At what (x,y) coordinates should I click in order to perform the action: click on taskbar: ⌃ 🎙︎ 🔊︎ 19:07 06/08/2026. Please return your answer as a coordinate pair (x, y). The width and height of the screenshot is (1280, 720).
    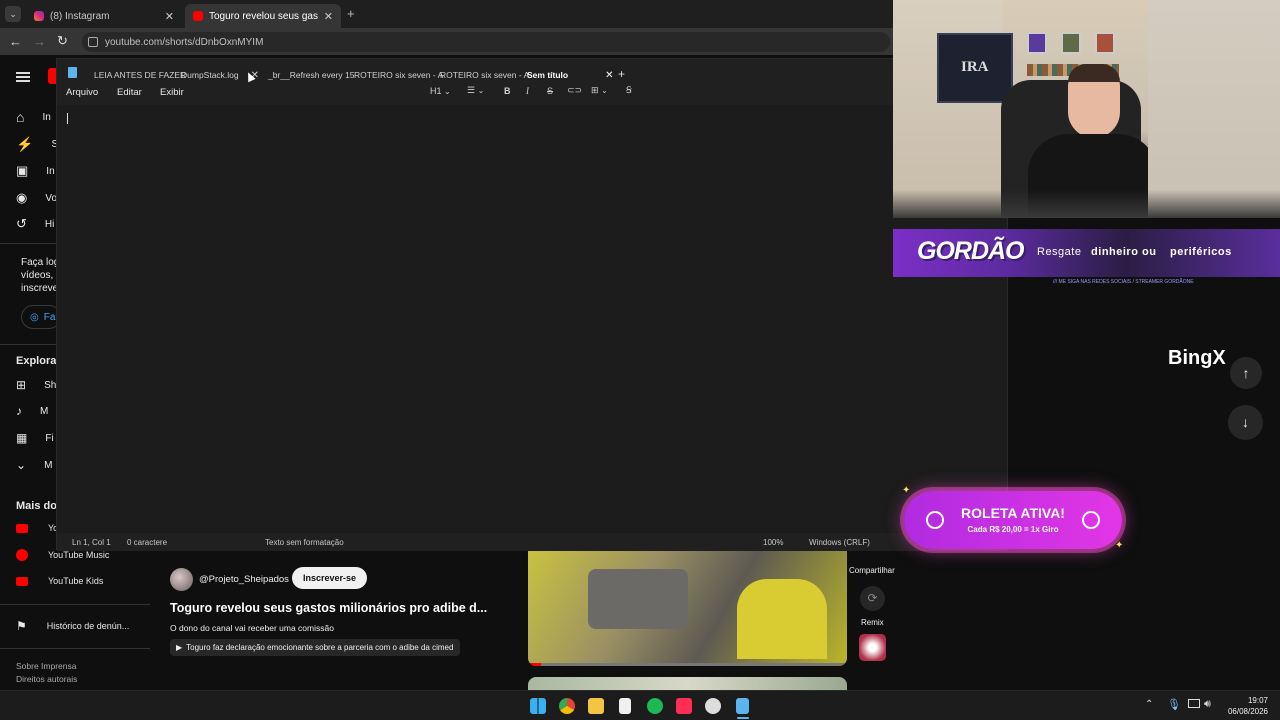
    Looking at the image, I should click on (640, 705).